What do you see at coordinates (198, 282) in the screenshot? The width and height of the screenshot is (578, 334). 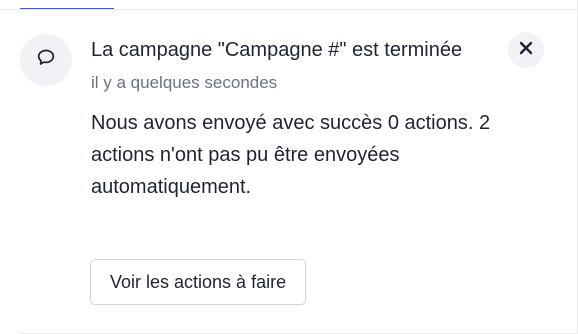 I see `view-actions-button: Voir les actions à faire` at bounding box center [198, 282].